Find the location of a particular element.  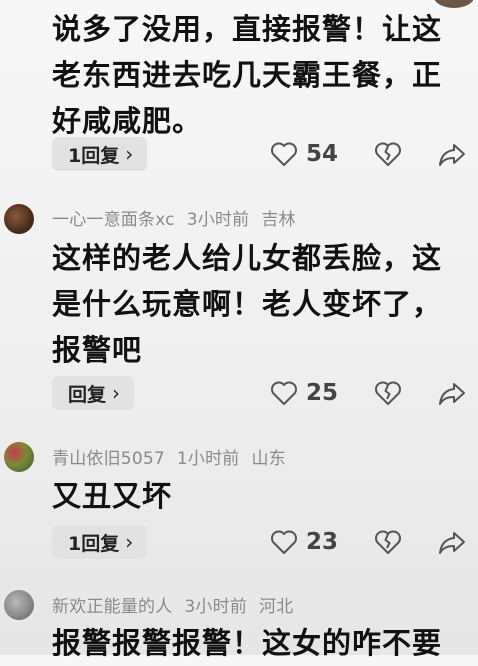

comment-text: 又丑又坏 is located at coordinates (112, 496).